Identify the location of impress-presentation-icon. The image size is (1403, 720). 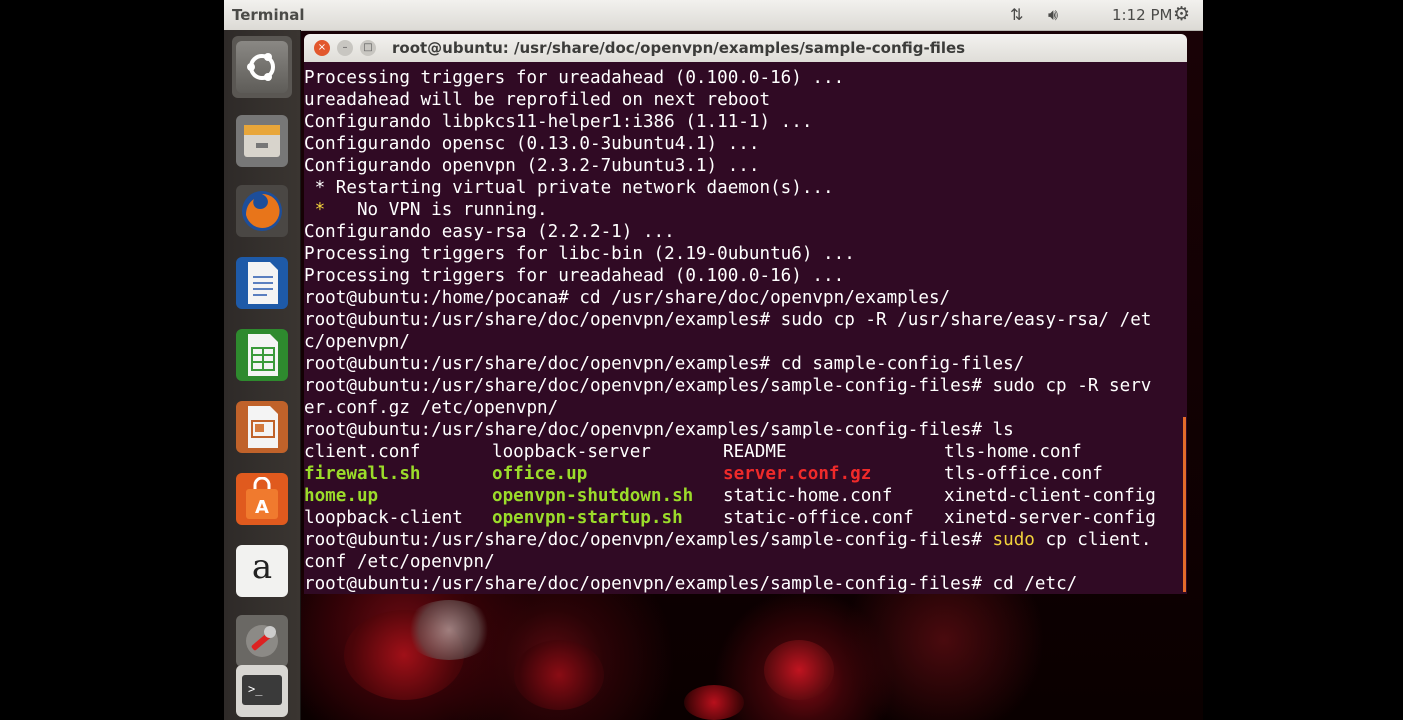
(262, 427).